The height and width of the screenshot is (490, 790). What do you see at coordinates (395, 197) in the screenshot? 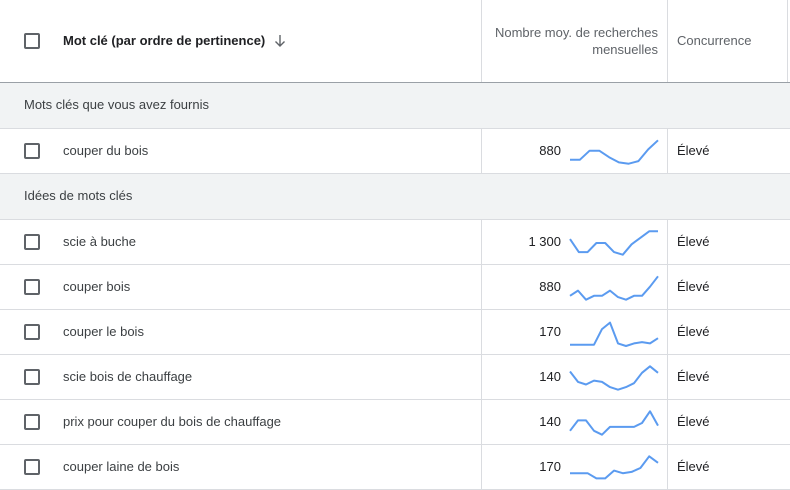
I see `group-header-ideas: Idées de mots clés` at bounding box center [395, 197].